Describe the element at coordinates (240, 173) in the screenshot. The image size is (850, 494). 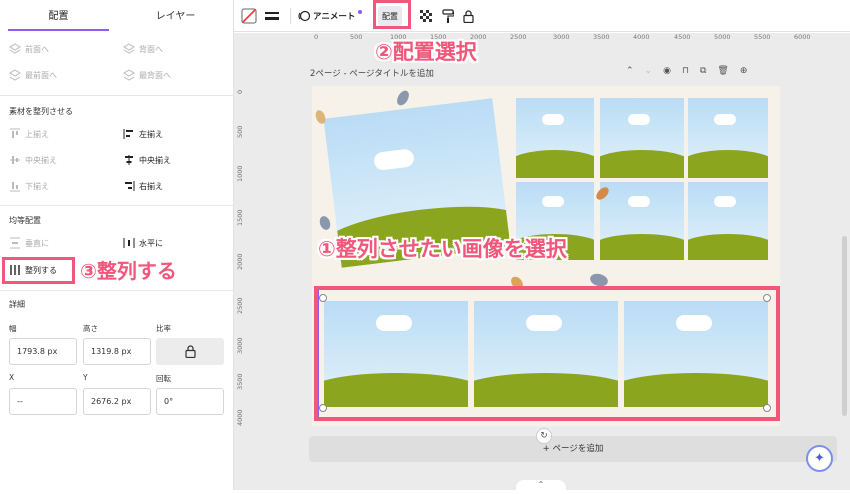
I see `ruler-tick: 1000` at that location.